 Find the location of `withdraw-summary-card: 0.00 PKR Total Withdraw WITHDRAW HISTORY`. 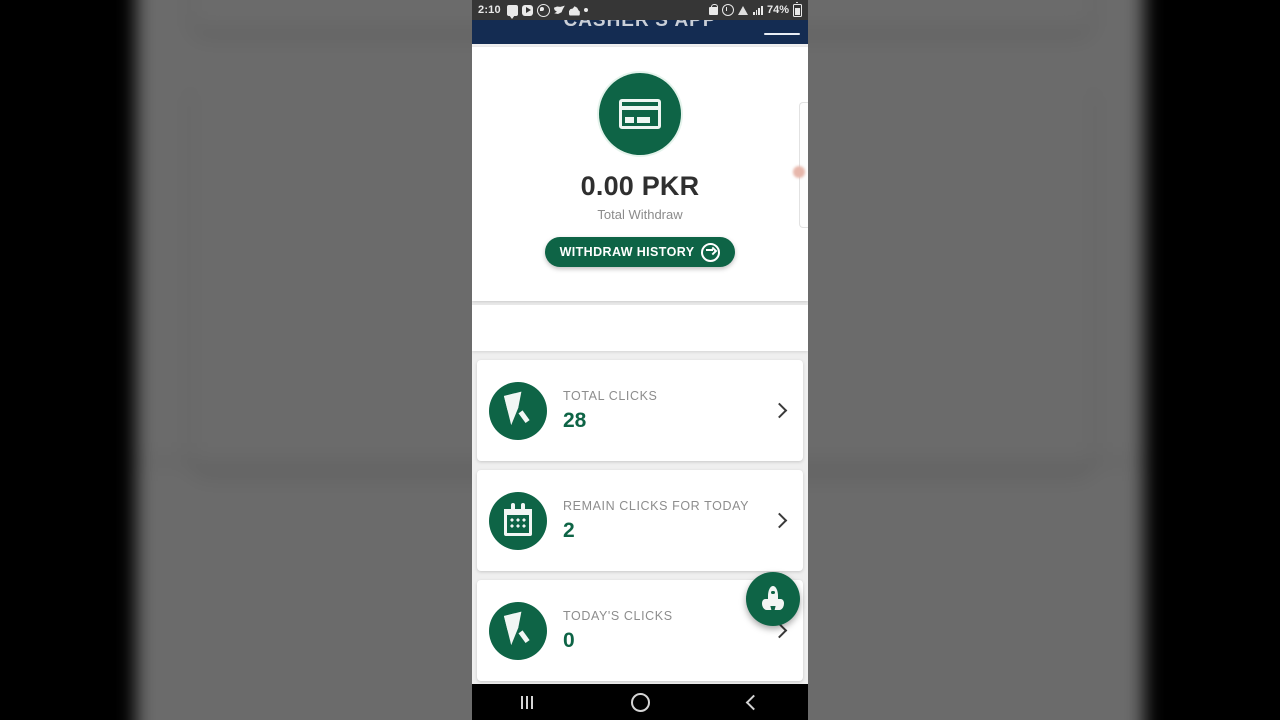

withdraw-summary-card: 0.00 PKR Total Withdraw WITHDRAW HISTORY is located at coordinates (640, 174).